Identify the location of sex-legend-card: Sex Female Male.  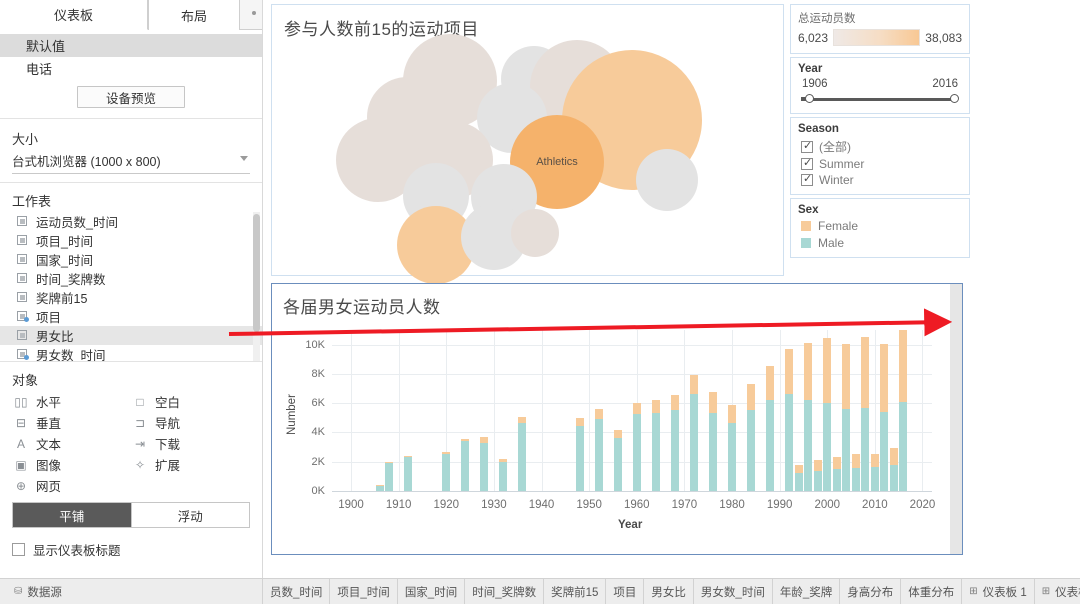
(880, 228).